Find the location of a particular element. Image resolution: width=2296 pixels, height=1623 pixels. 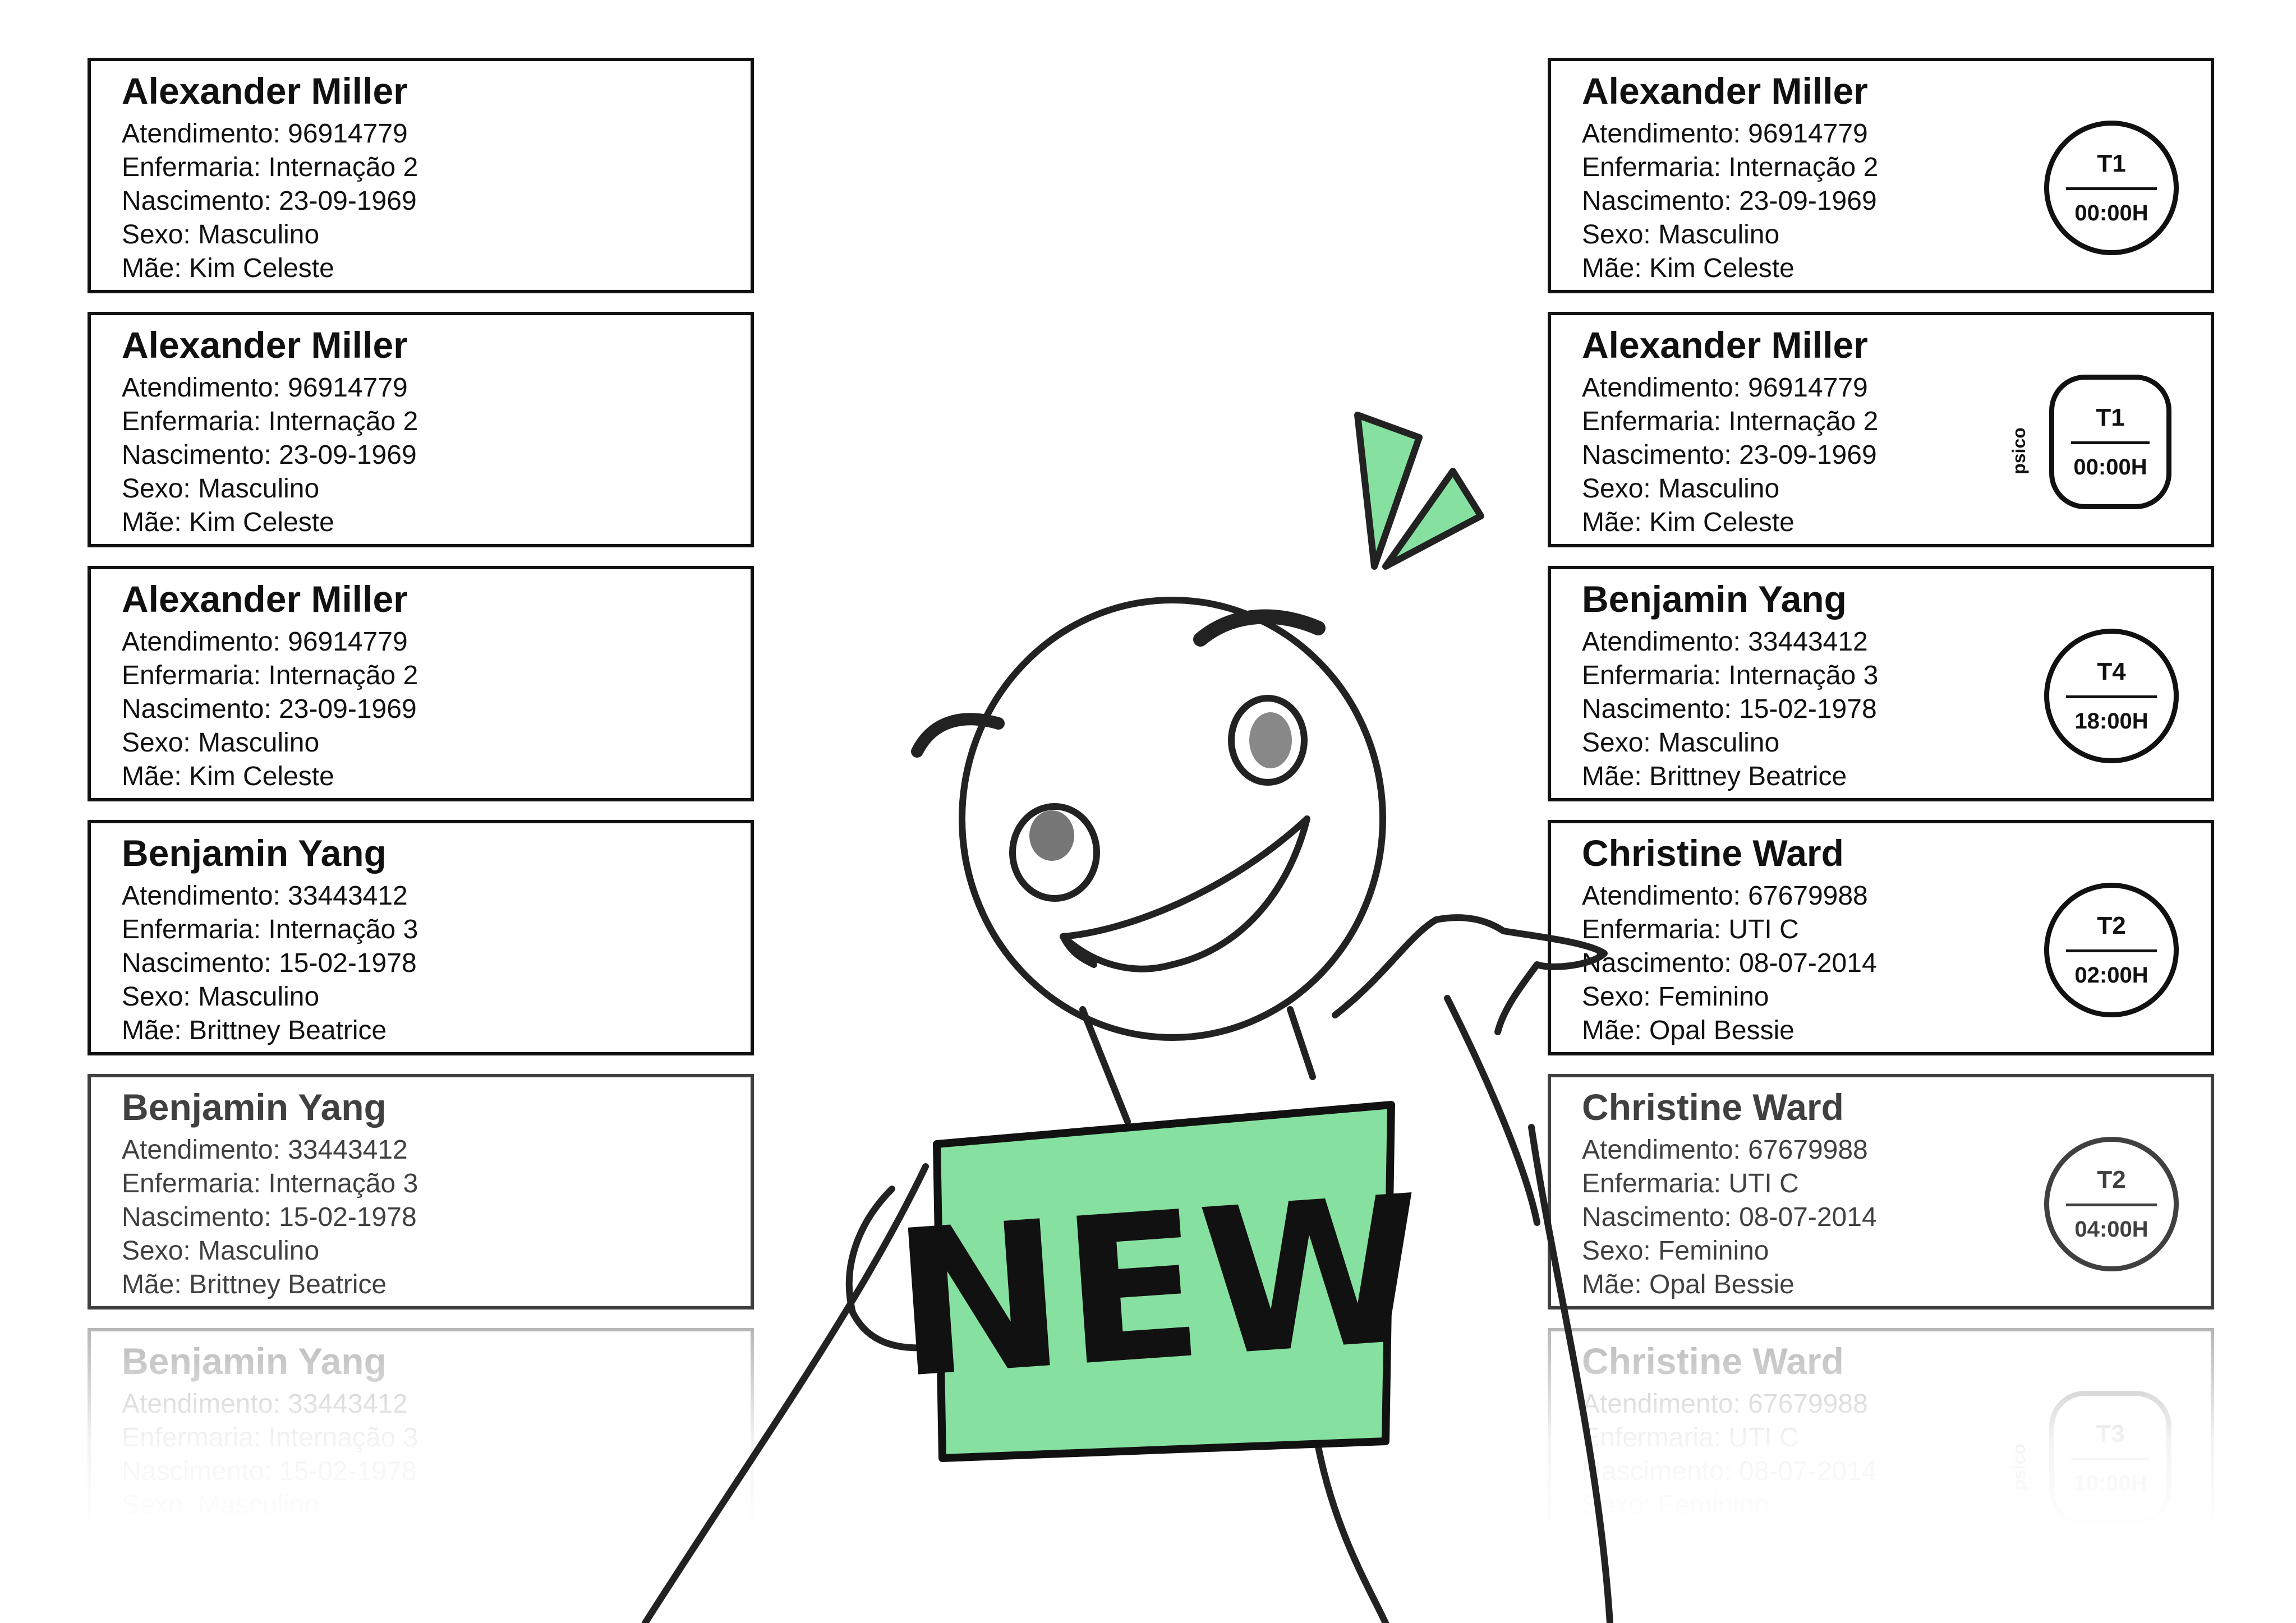

shift-time: 10:00H is located at coordinates (2110, 1483).